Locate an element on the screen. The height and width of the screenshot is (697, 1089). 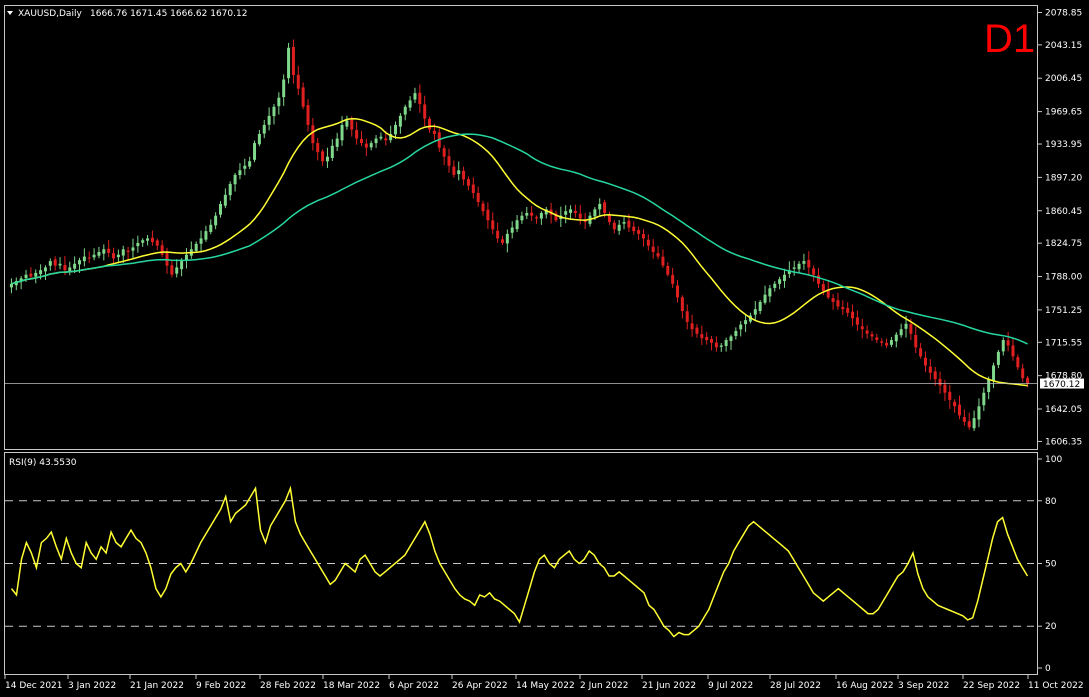
time-tick-label: 26 Apr 2022 is located at coordinates (480, 686).